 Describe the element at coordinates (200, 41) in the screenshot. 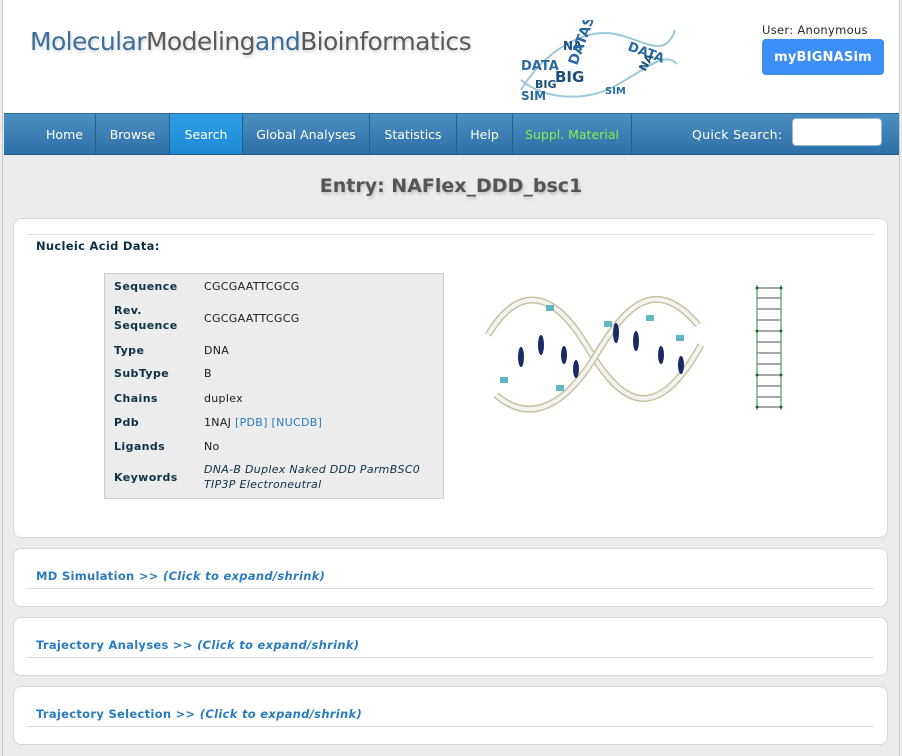

I see `brand-word-modeling: Modeling` at that location.